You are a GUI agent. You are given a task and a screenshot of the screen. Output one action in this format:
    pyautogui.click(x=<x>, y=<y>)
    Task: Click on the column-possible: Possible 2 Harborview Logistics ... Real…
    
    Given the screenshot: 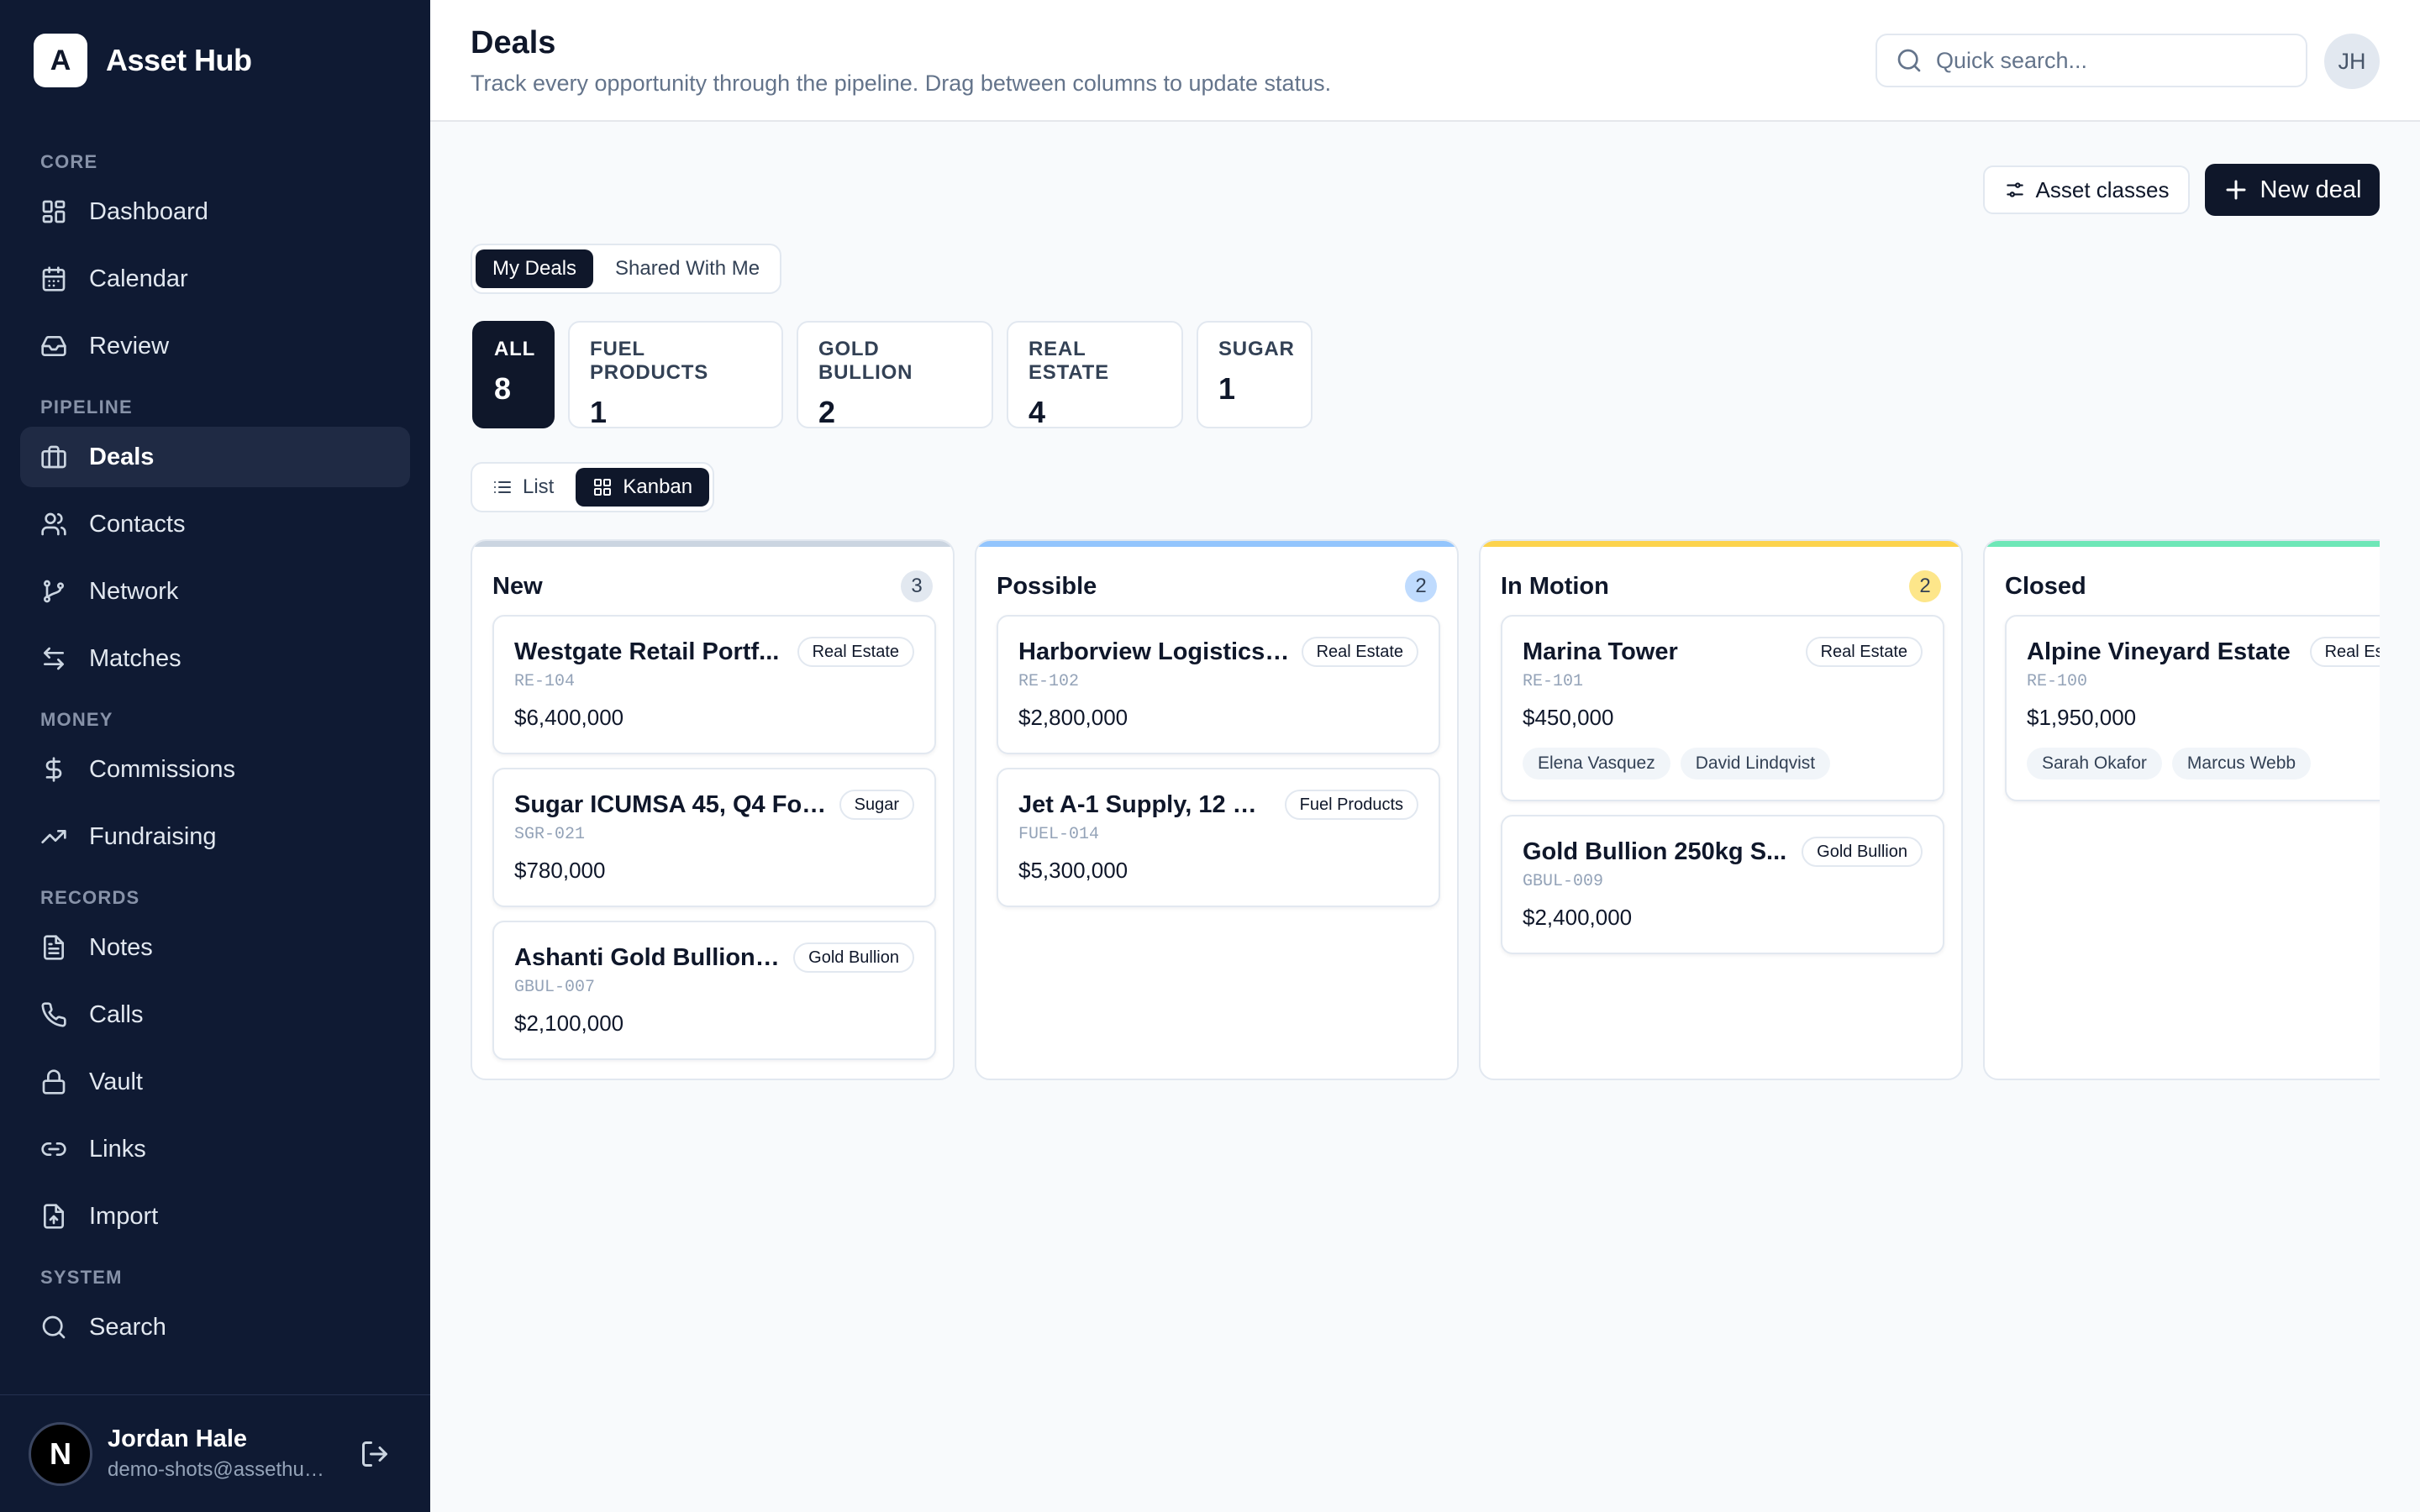 What is the action you would take?
    pyautogui.click(x=1217, y=809)
    